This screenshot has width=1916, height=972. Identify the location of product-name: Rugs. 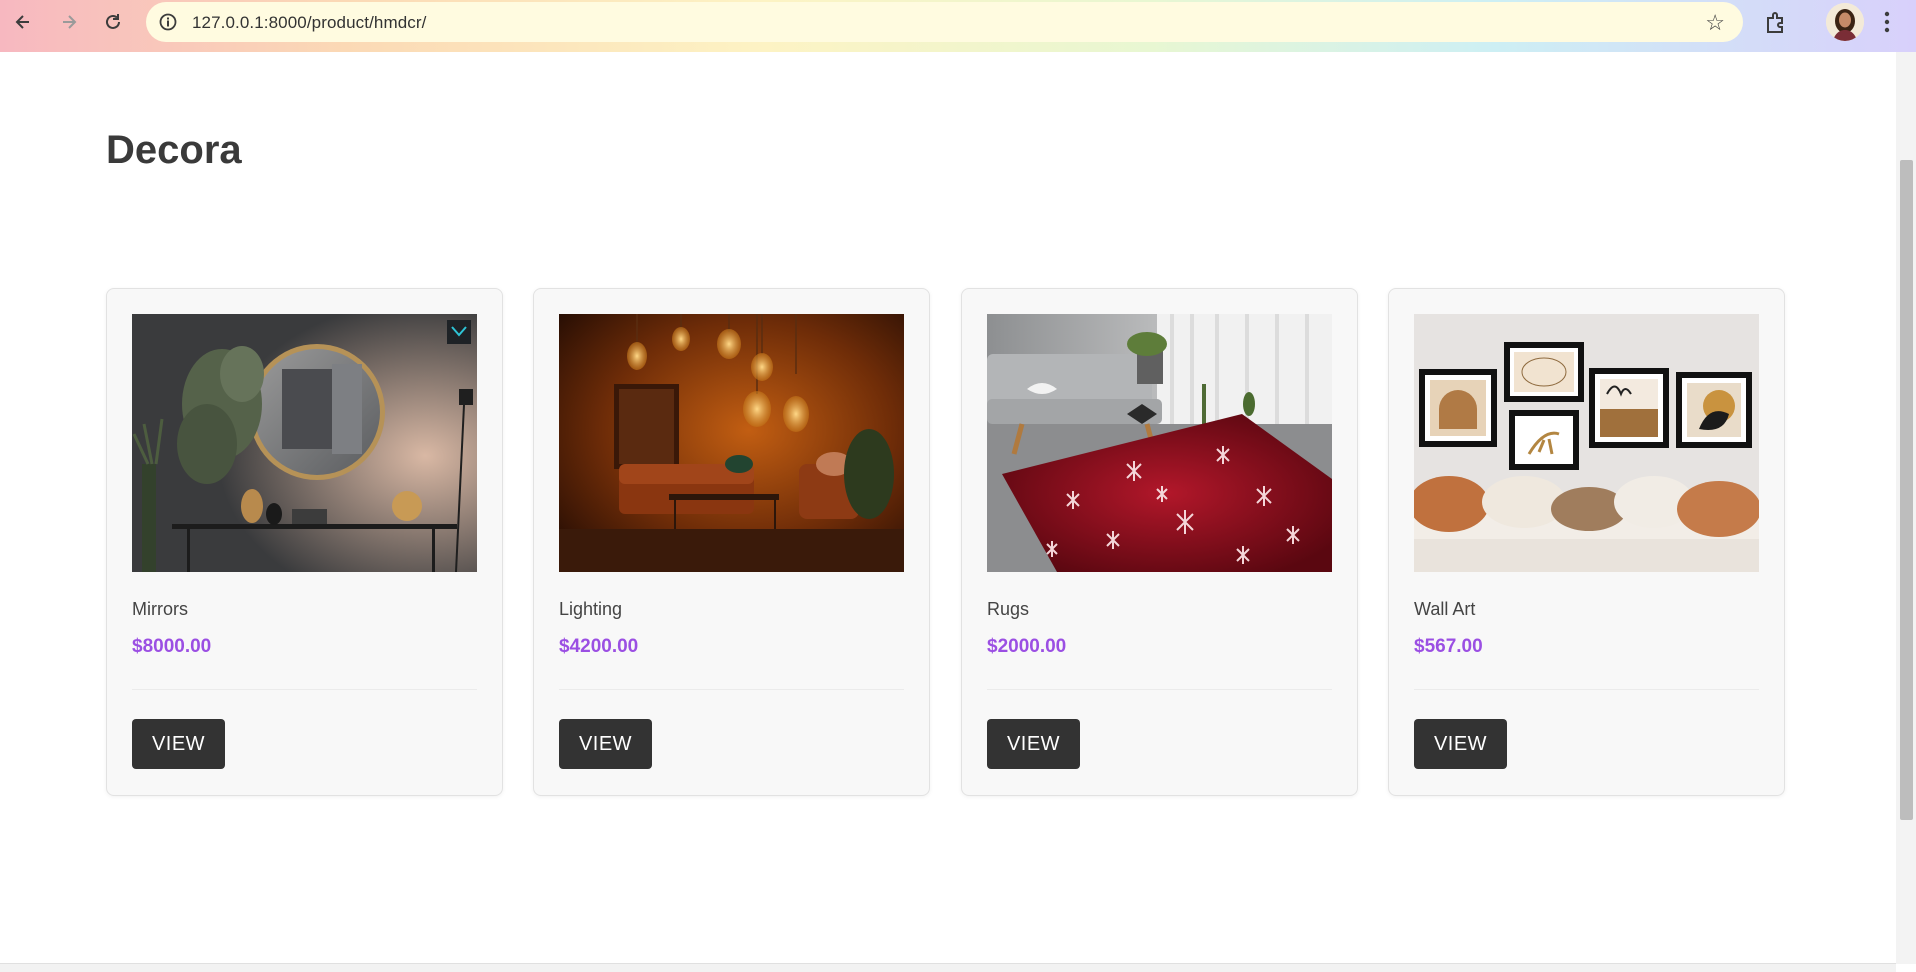
(1008, 609).